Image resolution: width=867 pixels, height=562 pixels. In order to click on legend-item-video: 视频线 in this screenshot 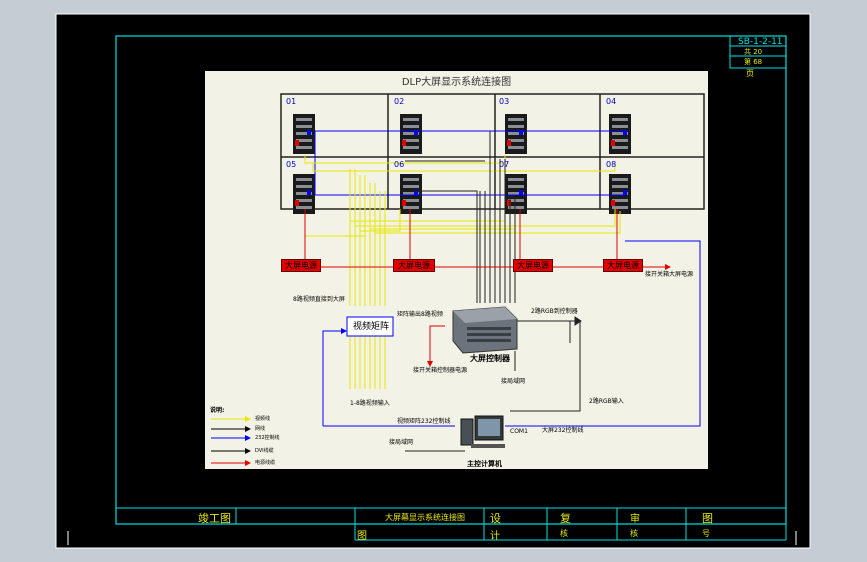, I will do `click(263, 419)`.